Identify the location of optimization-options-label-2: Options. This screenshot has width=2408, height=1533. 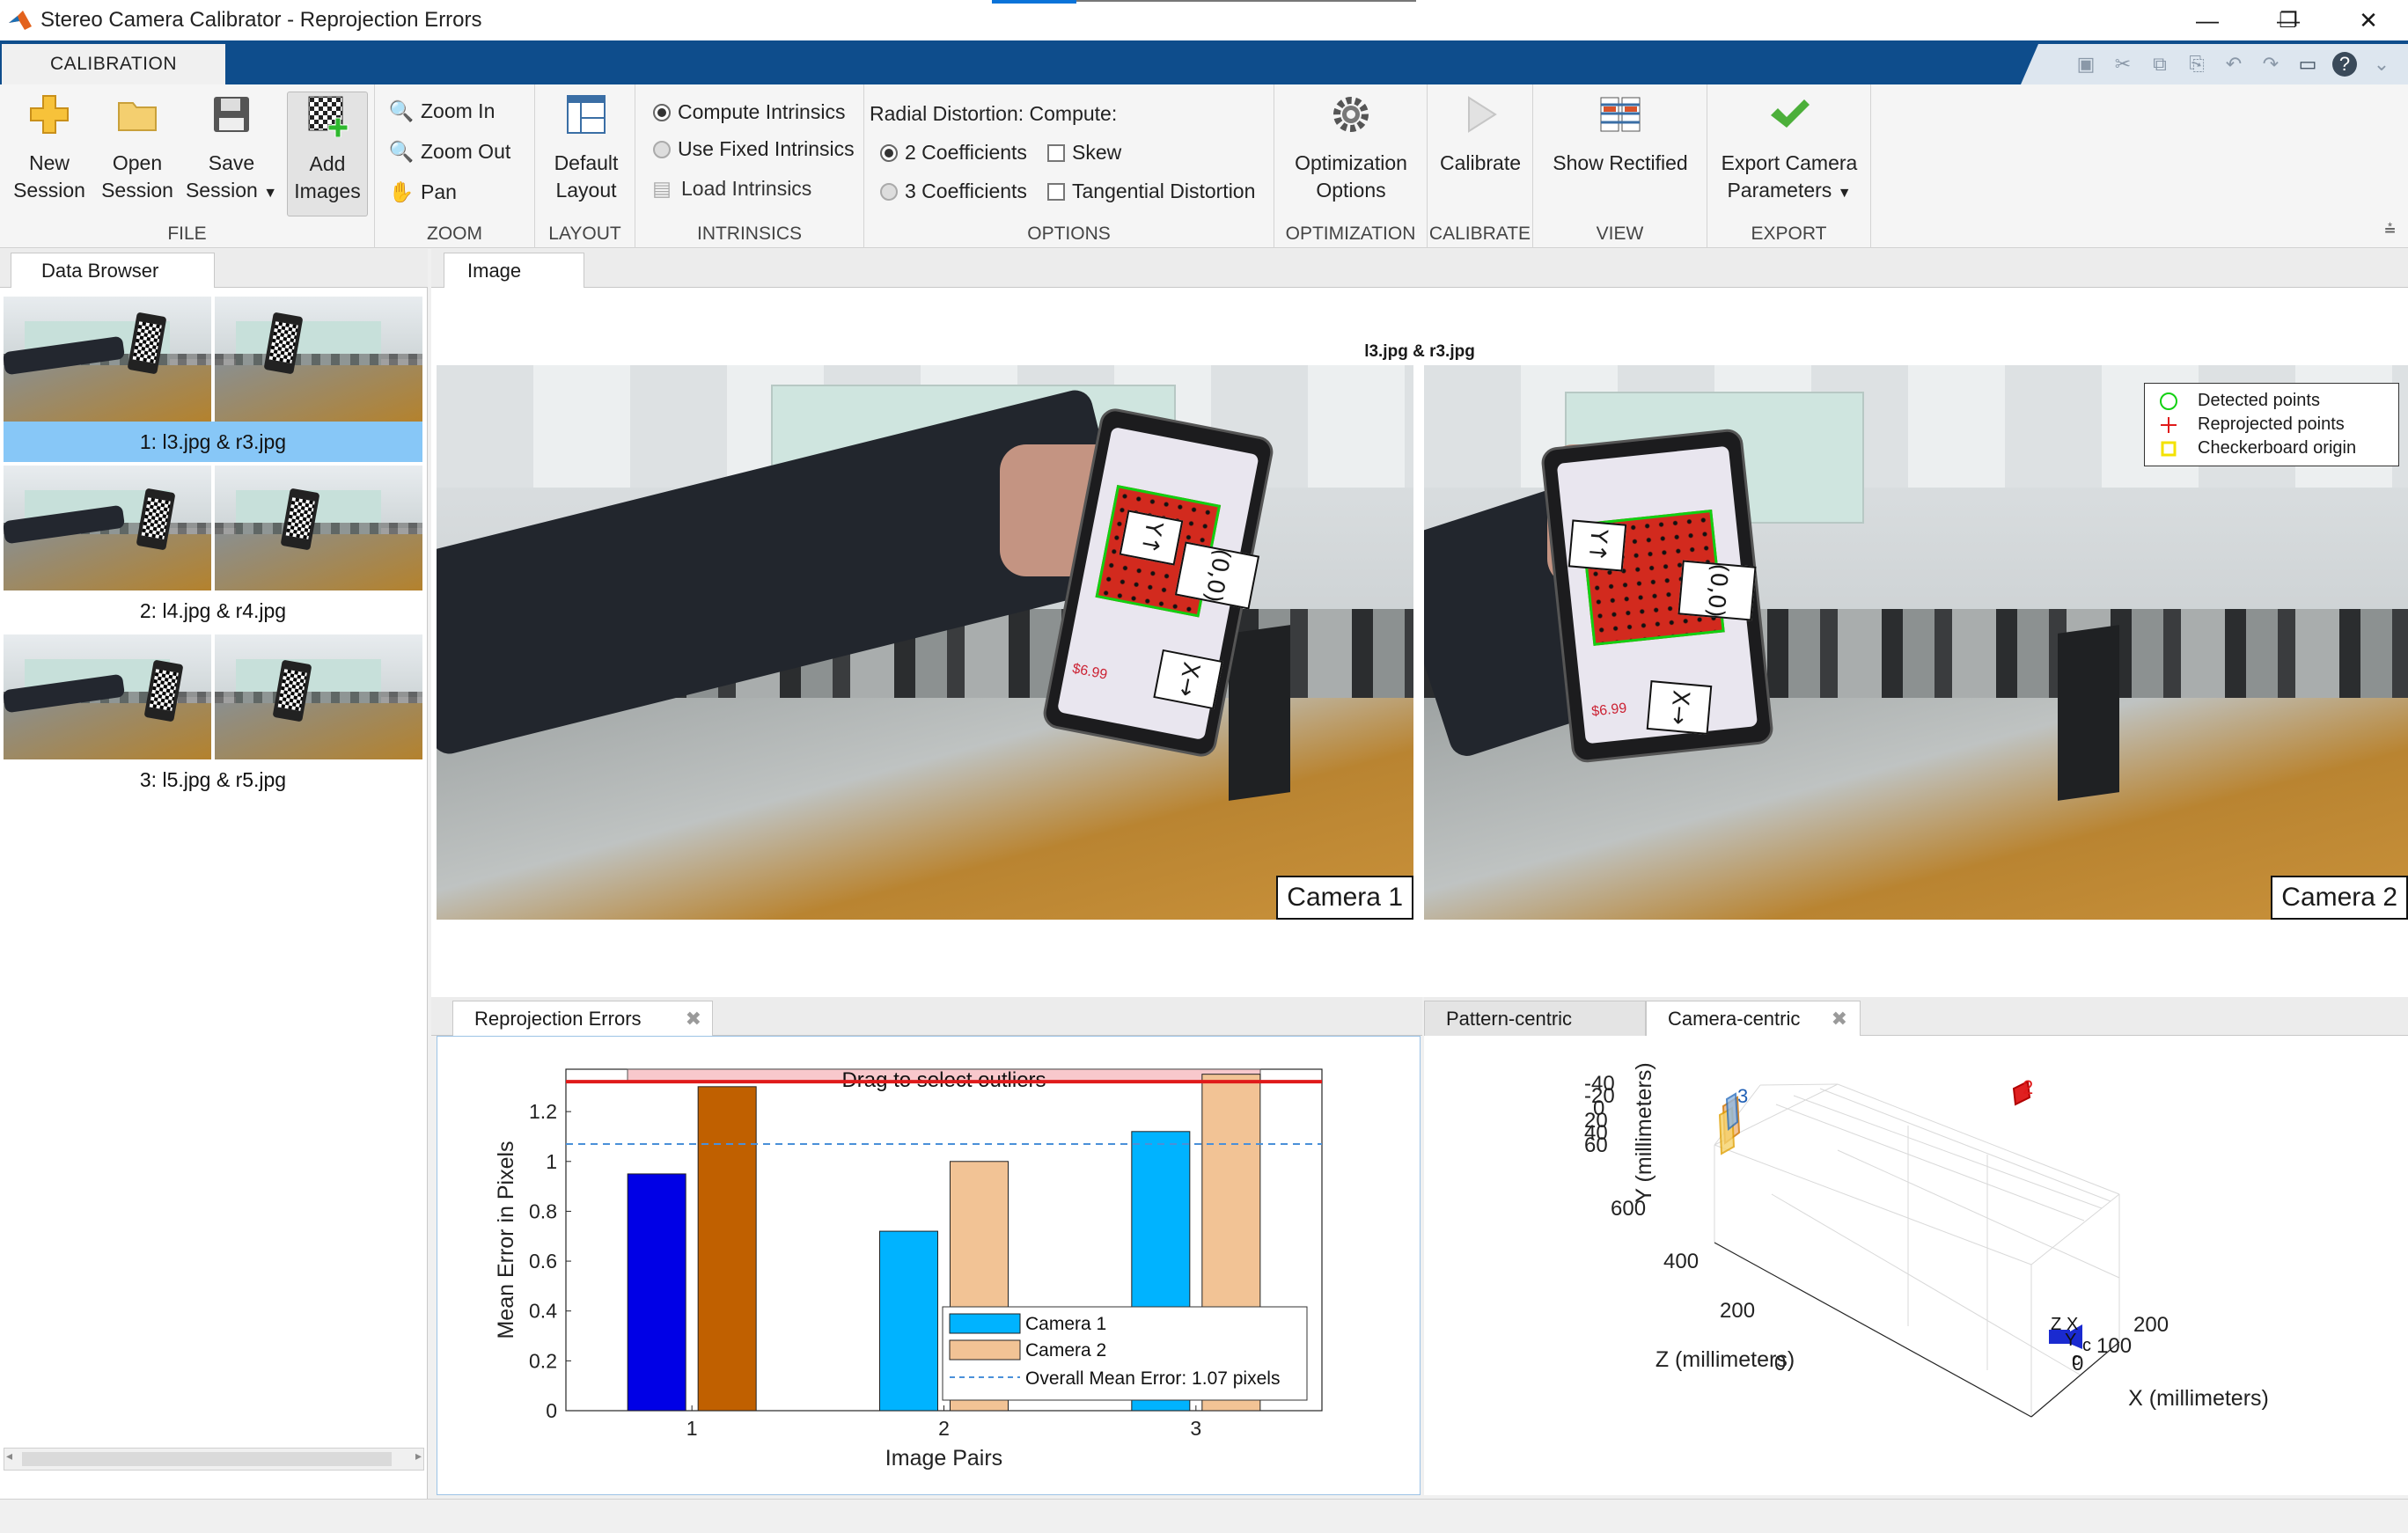
(1351, 191).